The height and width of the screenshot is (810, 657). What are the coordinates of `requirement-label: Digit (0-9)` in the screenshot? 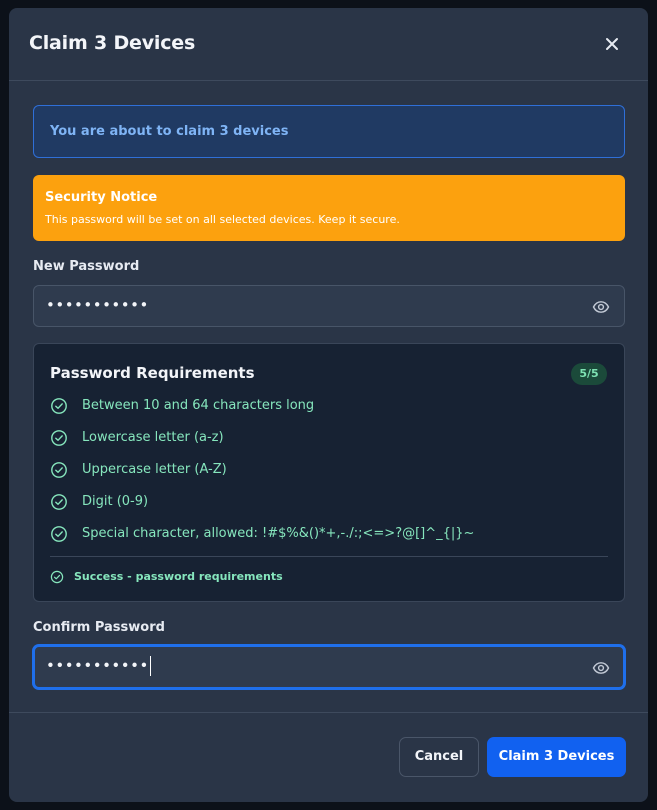 It's located at (115, 501).